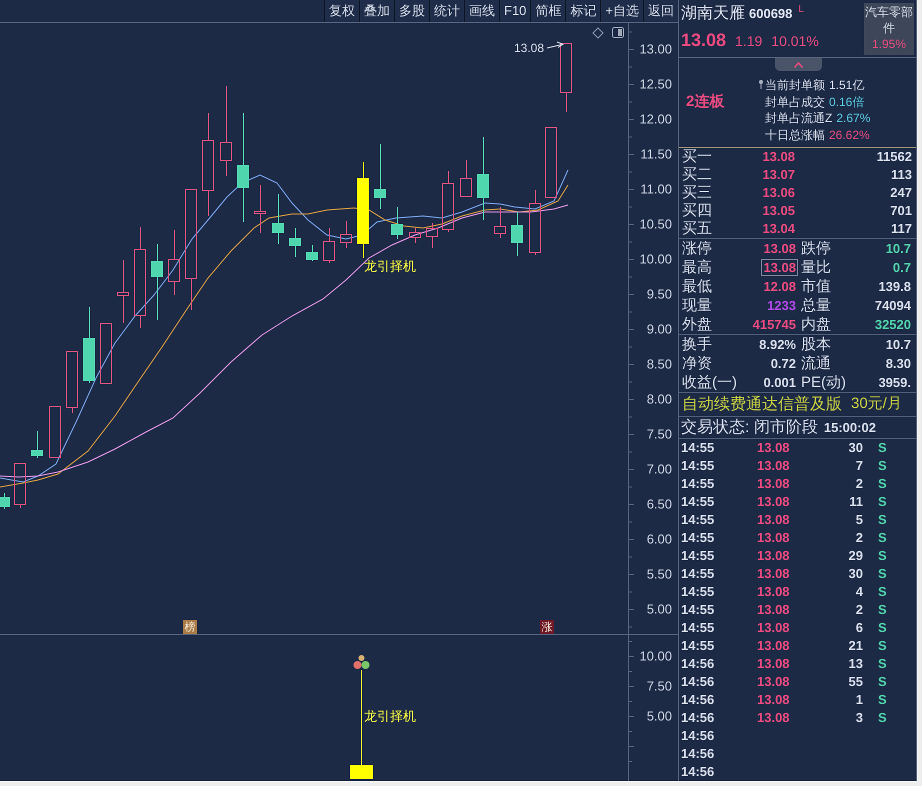 Image resolution: width=922 pixels, height=786 pixels. What do you see at coordinates (659, 294) in the screenshot?
I see `axis-label: 9.50` at bounding box center [659, 294].